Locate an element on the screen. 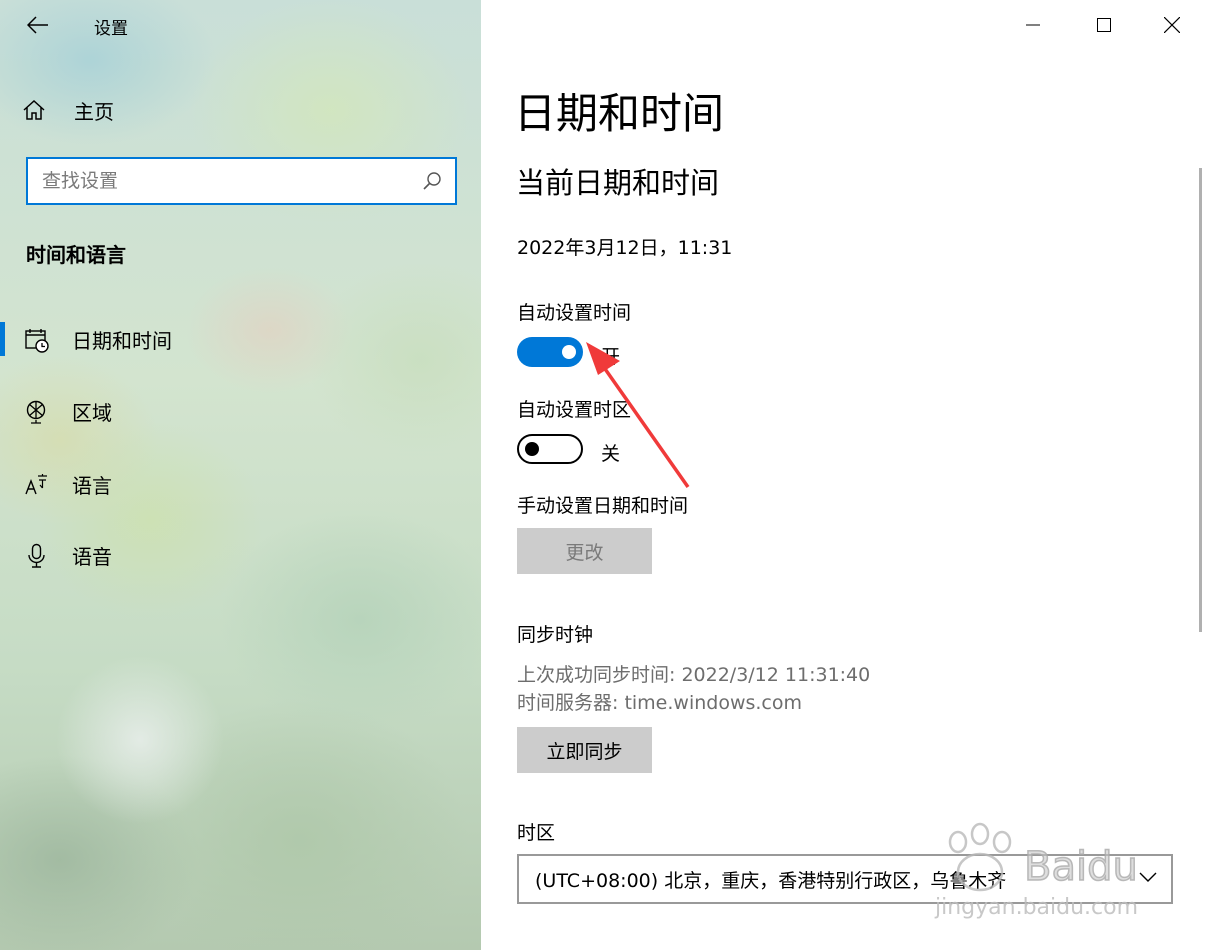 The image size is (1209, 950). timezone-label: 时区 is located at coordinates (536, 833).